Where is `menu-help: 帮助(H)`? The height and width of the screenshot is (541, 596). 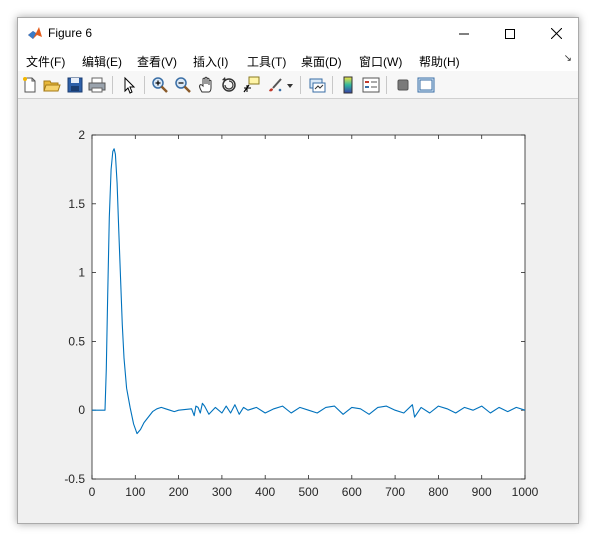
menu-help: 帮助(H) is located at coordinates (439, 61).